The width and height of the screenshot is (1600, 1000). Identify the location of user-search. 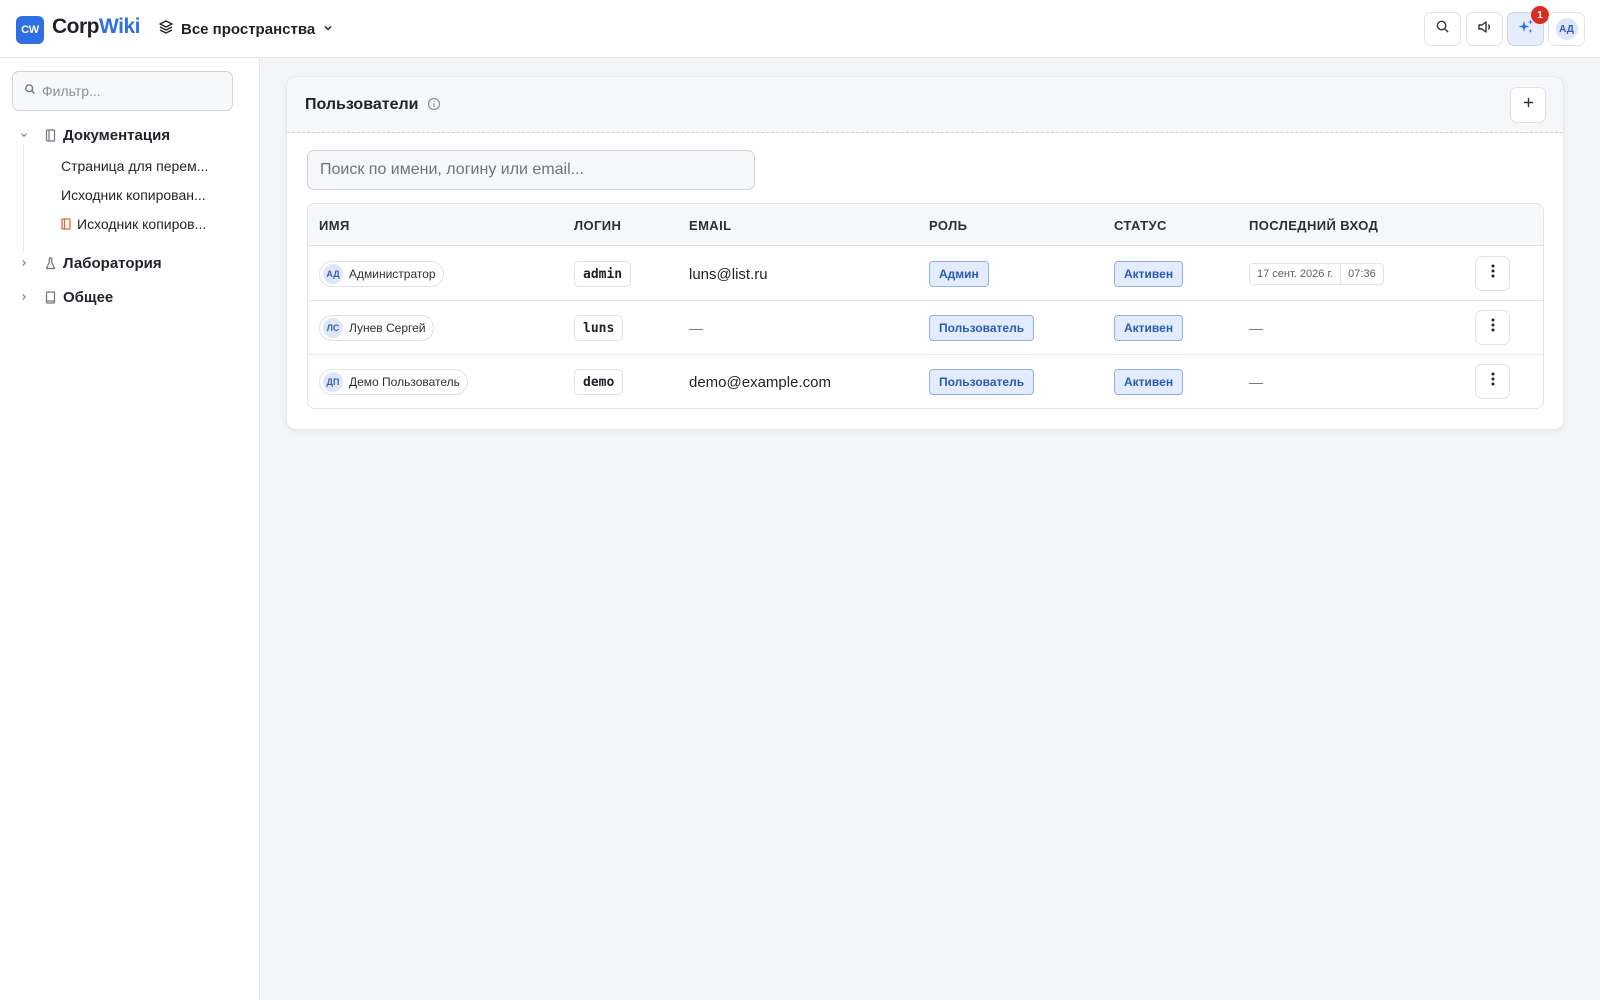
(531, 170).